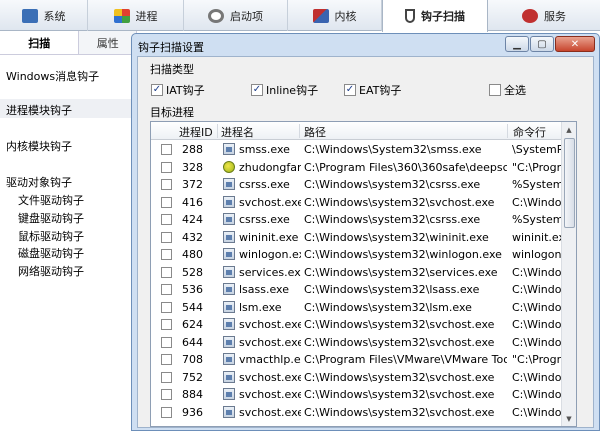 This screenshot has height=431, width=600. I want to click on minimize-icon: ▁, so click(517, 44).